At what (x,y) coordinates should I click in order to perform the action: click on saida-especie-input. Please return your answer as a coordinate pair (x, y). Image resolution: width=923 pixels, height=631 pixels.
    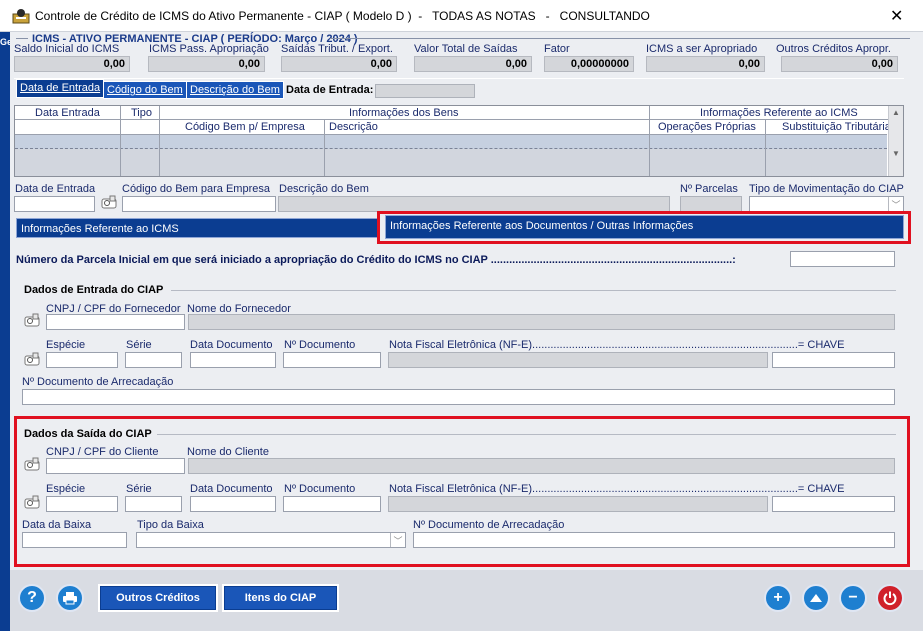
    Looking at the image, I should click on (82, 504).